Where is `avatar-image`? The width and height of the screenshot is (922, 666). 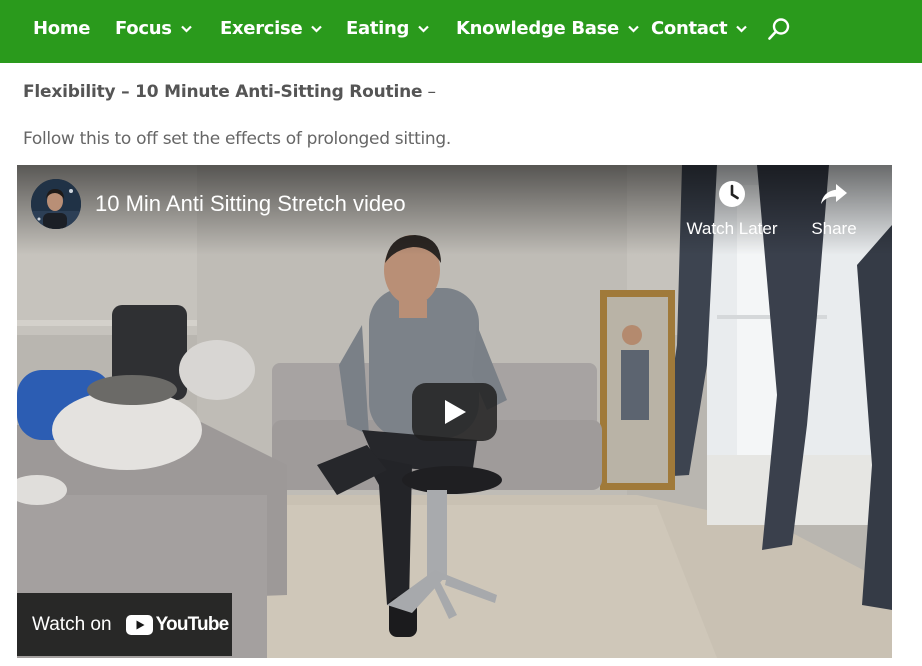
avatar-image is located at coordinates (56, 204).